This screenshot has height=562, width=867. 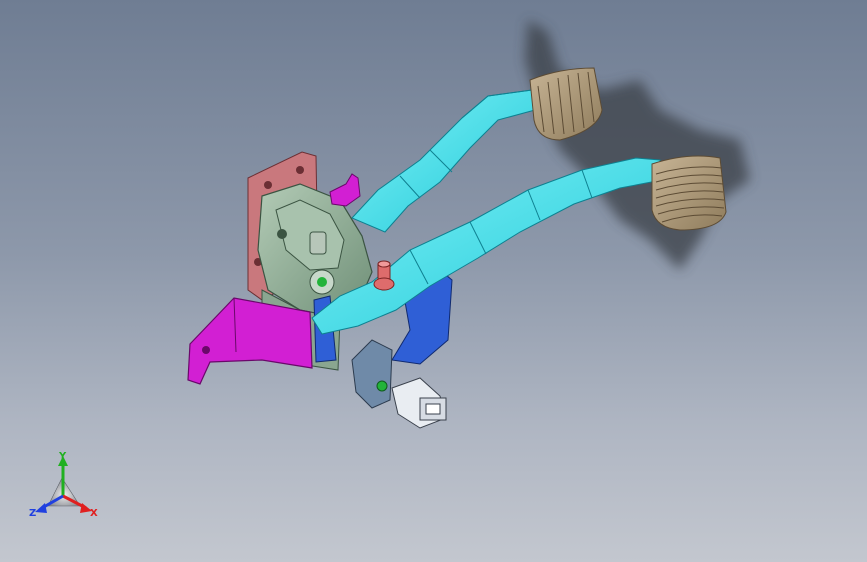 What do you see at coordinates (372, 374) in the screenshot?
I see `switch-mount-bracket` at bounding box center [372, 374].